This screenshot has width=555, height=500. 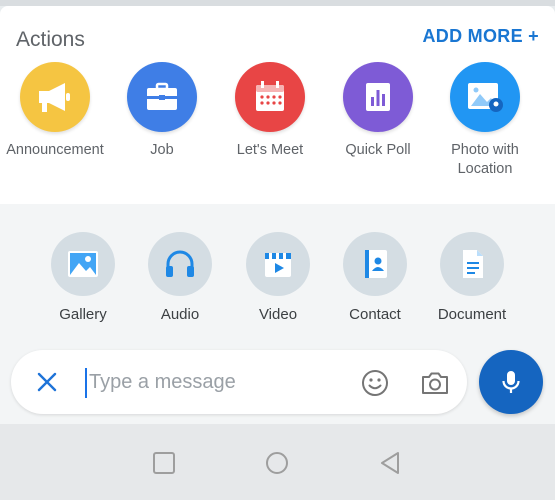 What do you see at coordinates (83, 314) in the screenshot?
I see `attach-label: Gallery` at bounding box center [83, 314].